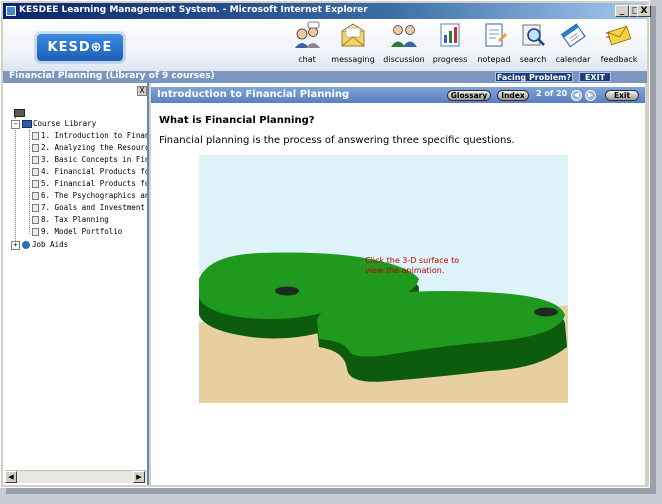 This screenshot has height=504, width=662. I want to click on lesson-exit-button: Exit, so click(622, 95).